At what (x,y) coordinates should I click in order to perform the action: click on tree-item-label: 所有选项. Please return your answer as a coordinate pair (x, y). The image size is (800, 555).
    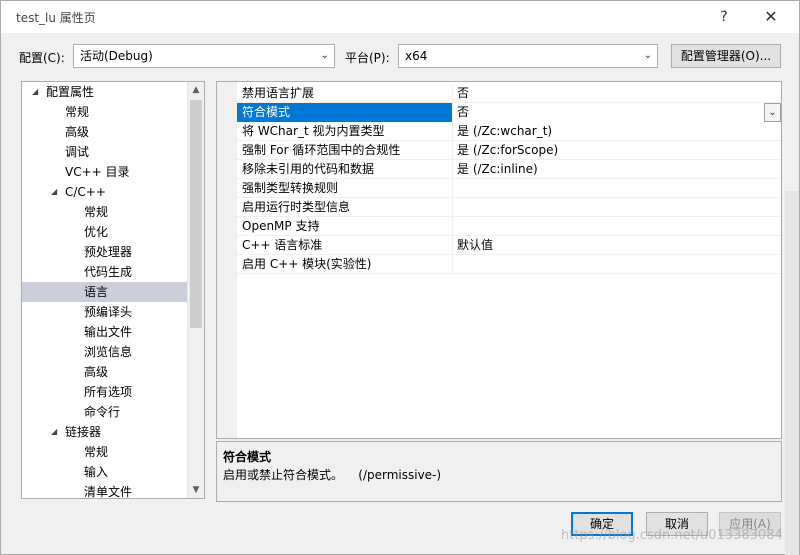
    Looking at the image, I should click on (108, 392).